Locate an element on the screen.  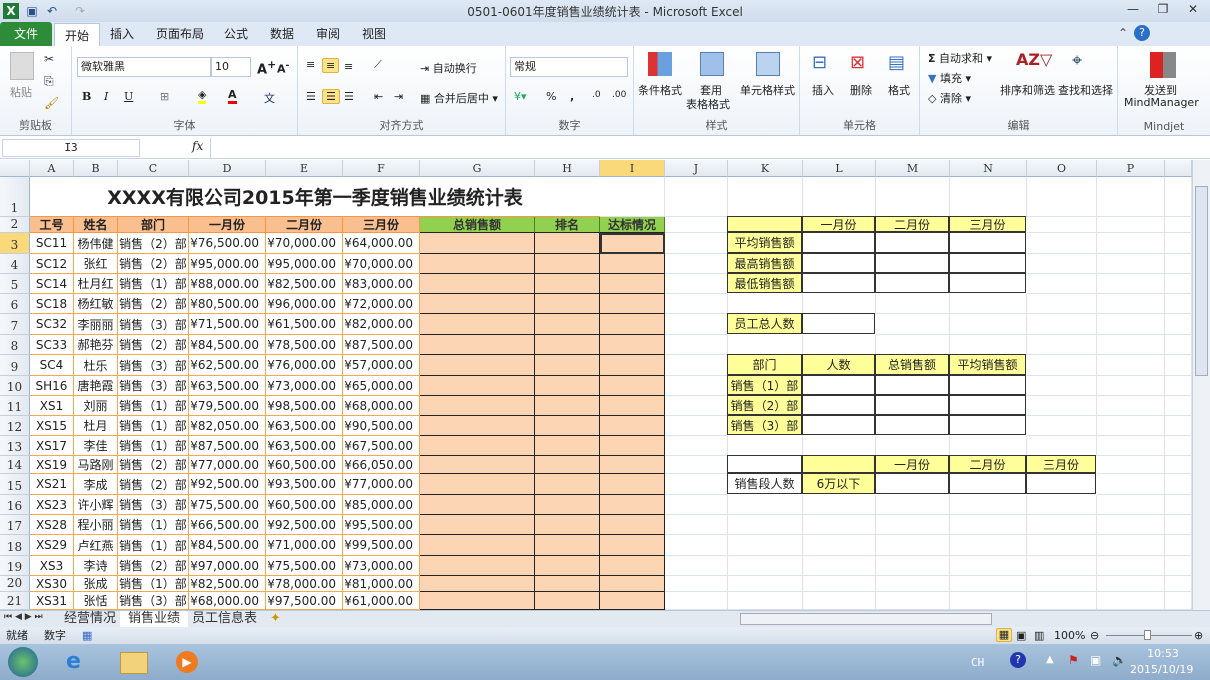
data-cell: ¥95,500.00 is located at coordinates (381, 525).